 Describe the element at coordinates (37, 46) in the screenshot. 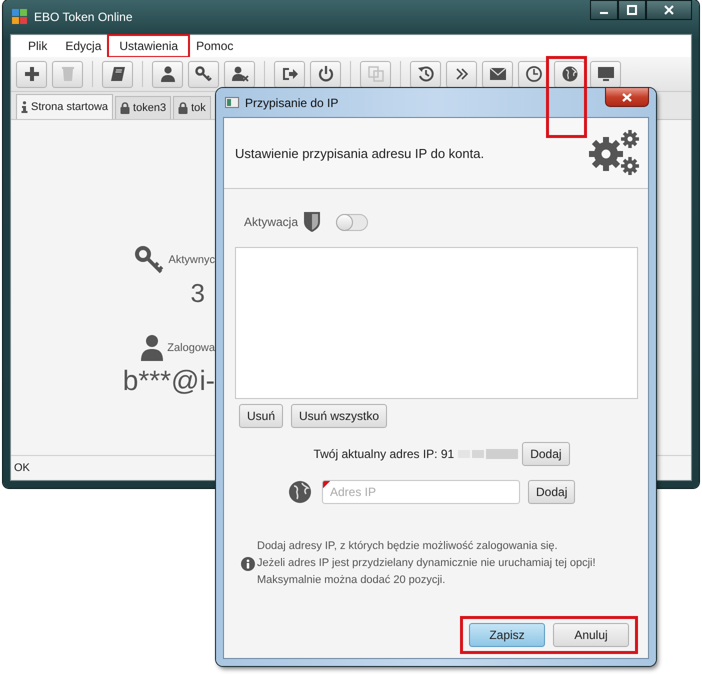

I see `menu-item: Plik` at that location.